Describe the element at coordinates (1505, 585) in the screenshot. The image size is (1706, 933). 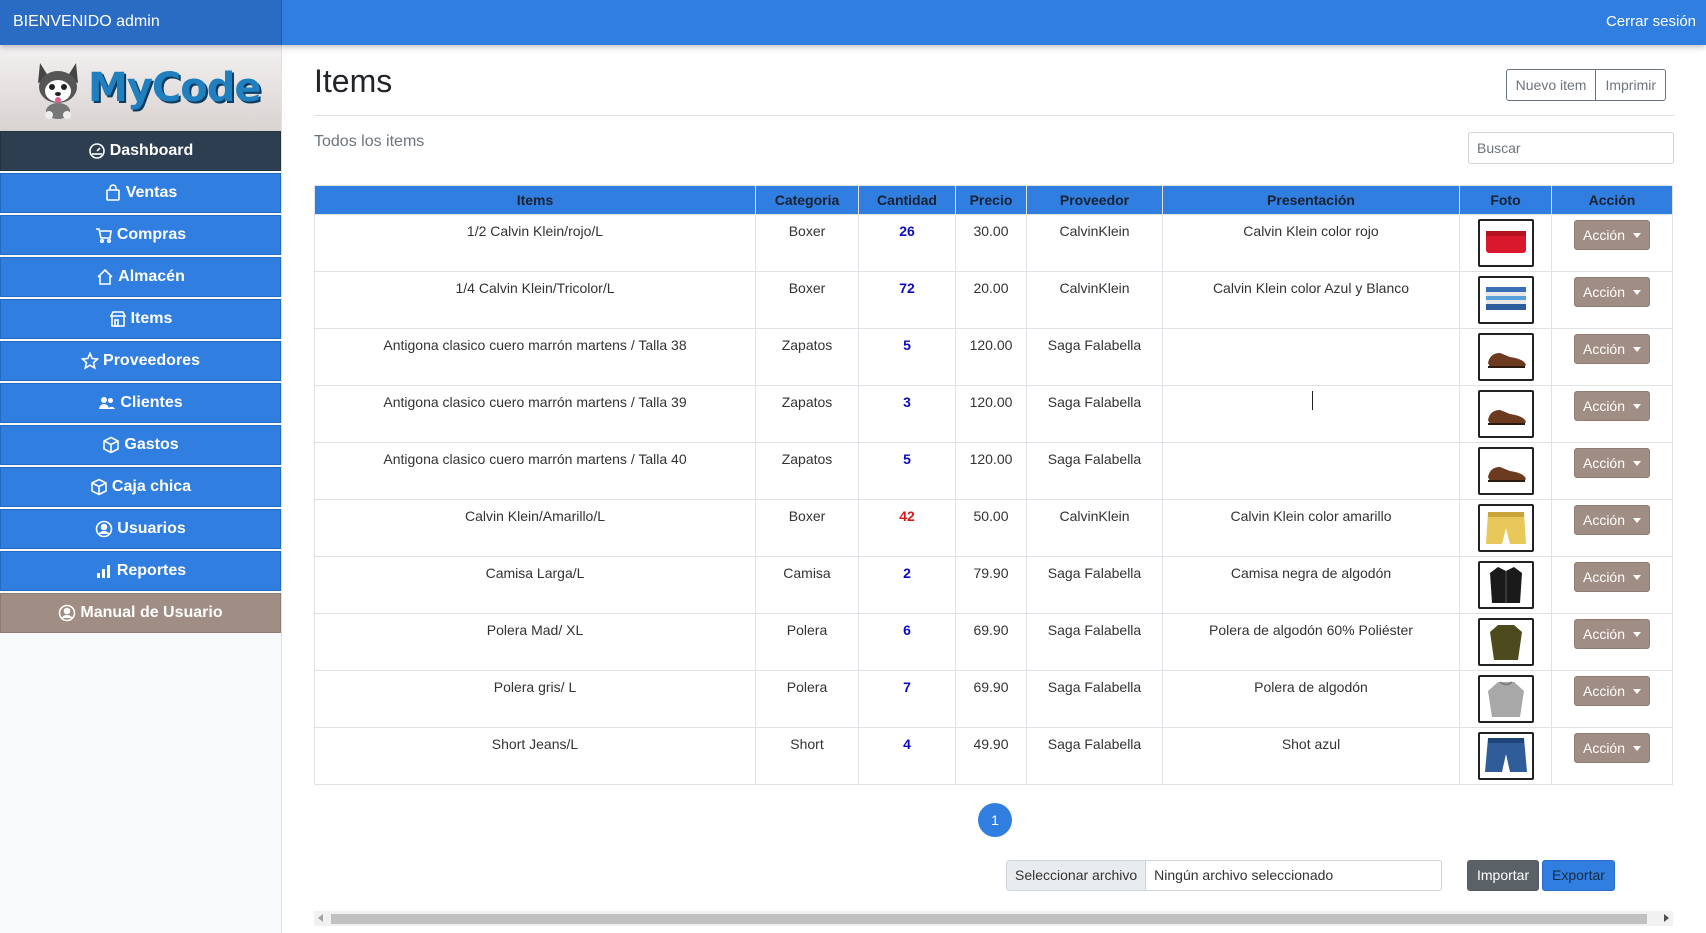
I see `product-photo-black-shirt` at that location.